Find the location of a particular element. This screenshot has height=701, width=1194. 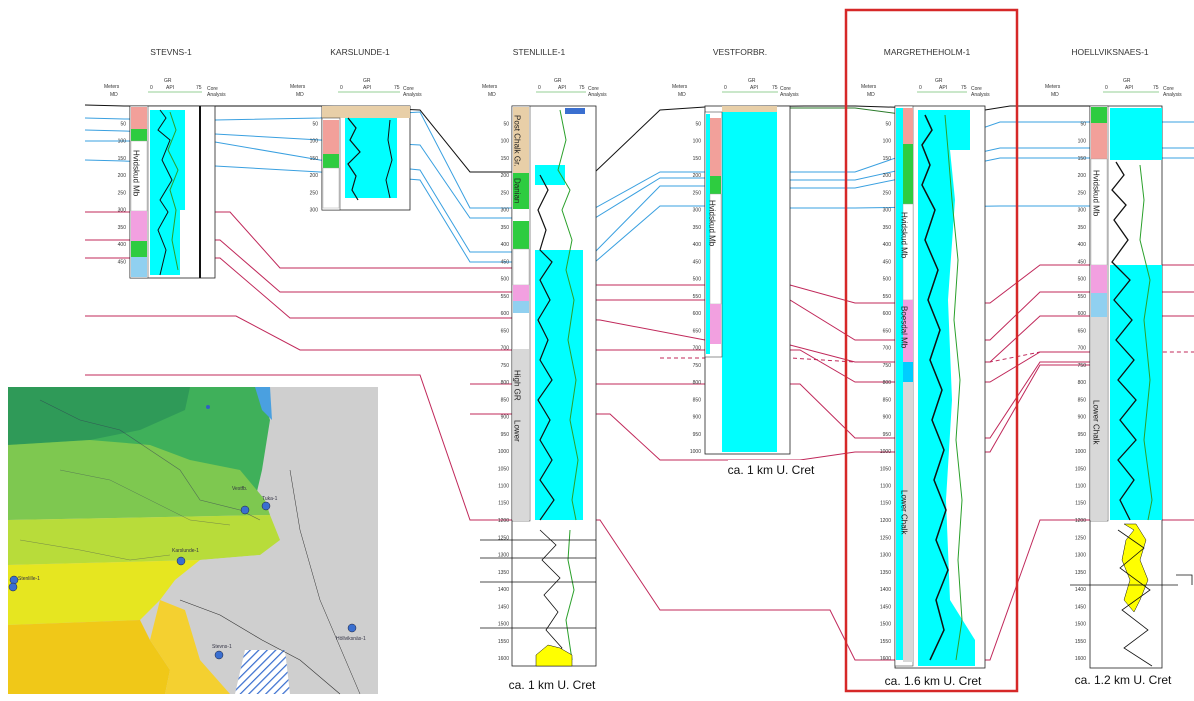

svg-text: 75 is located at coordinates (964, 88).